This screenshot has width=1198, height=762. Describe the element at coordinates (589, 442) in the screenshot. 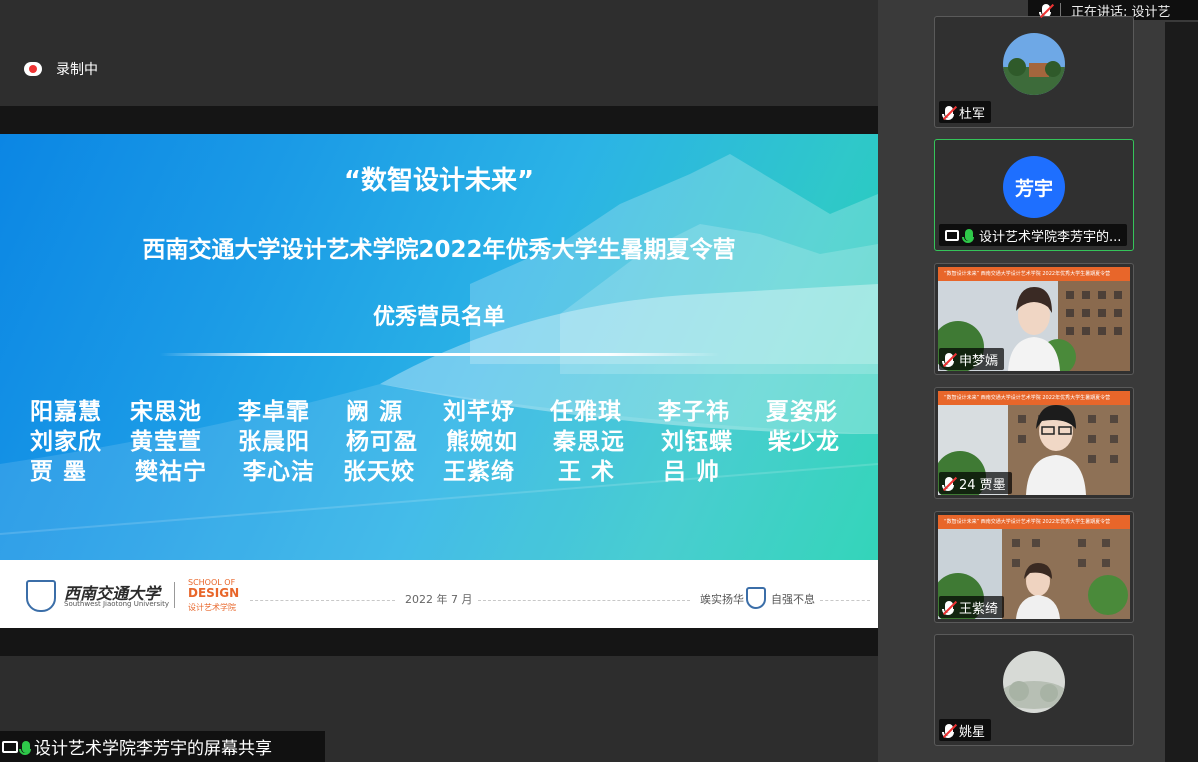

I see `name-cell: 秦思远` at that location.